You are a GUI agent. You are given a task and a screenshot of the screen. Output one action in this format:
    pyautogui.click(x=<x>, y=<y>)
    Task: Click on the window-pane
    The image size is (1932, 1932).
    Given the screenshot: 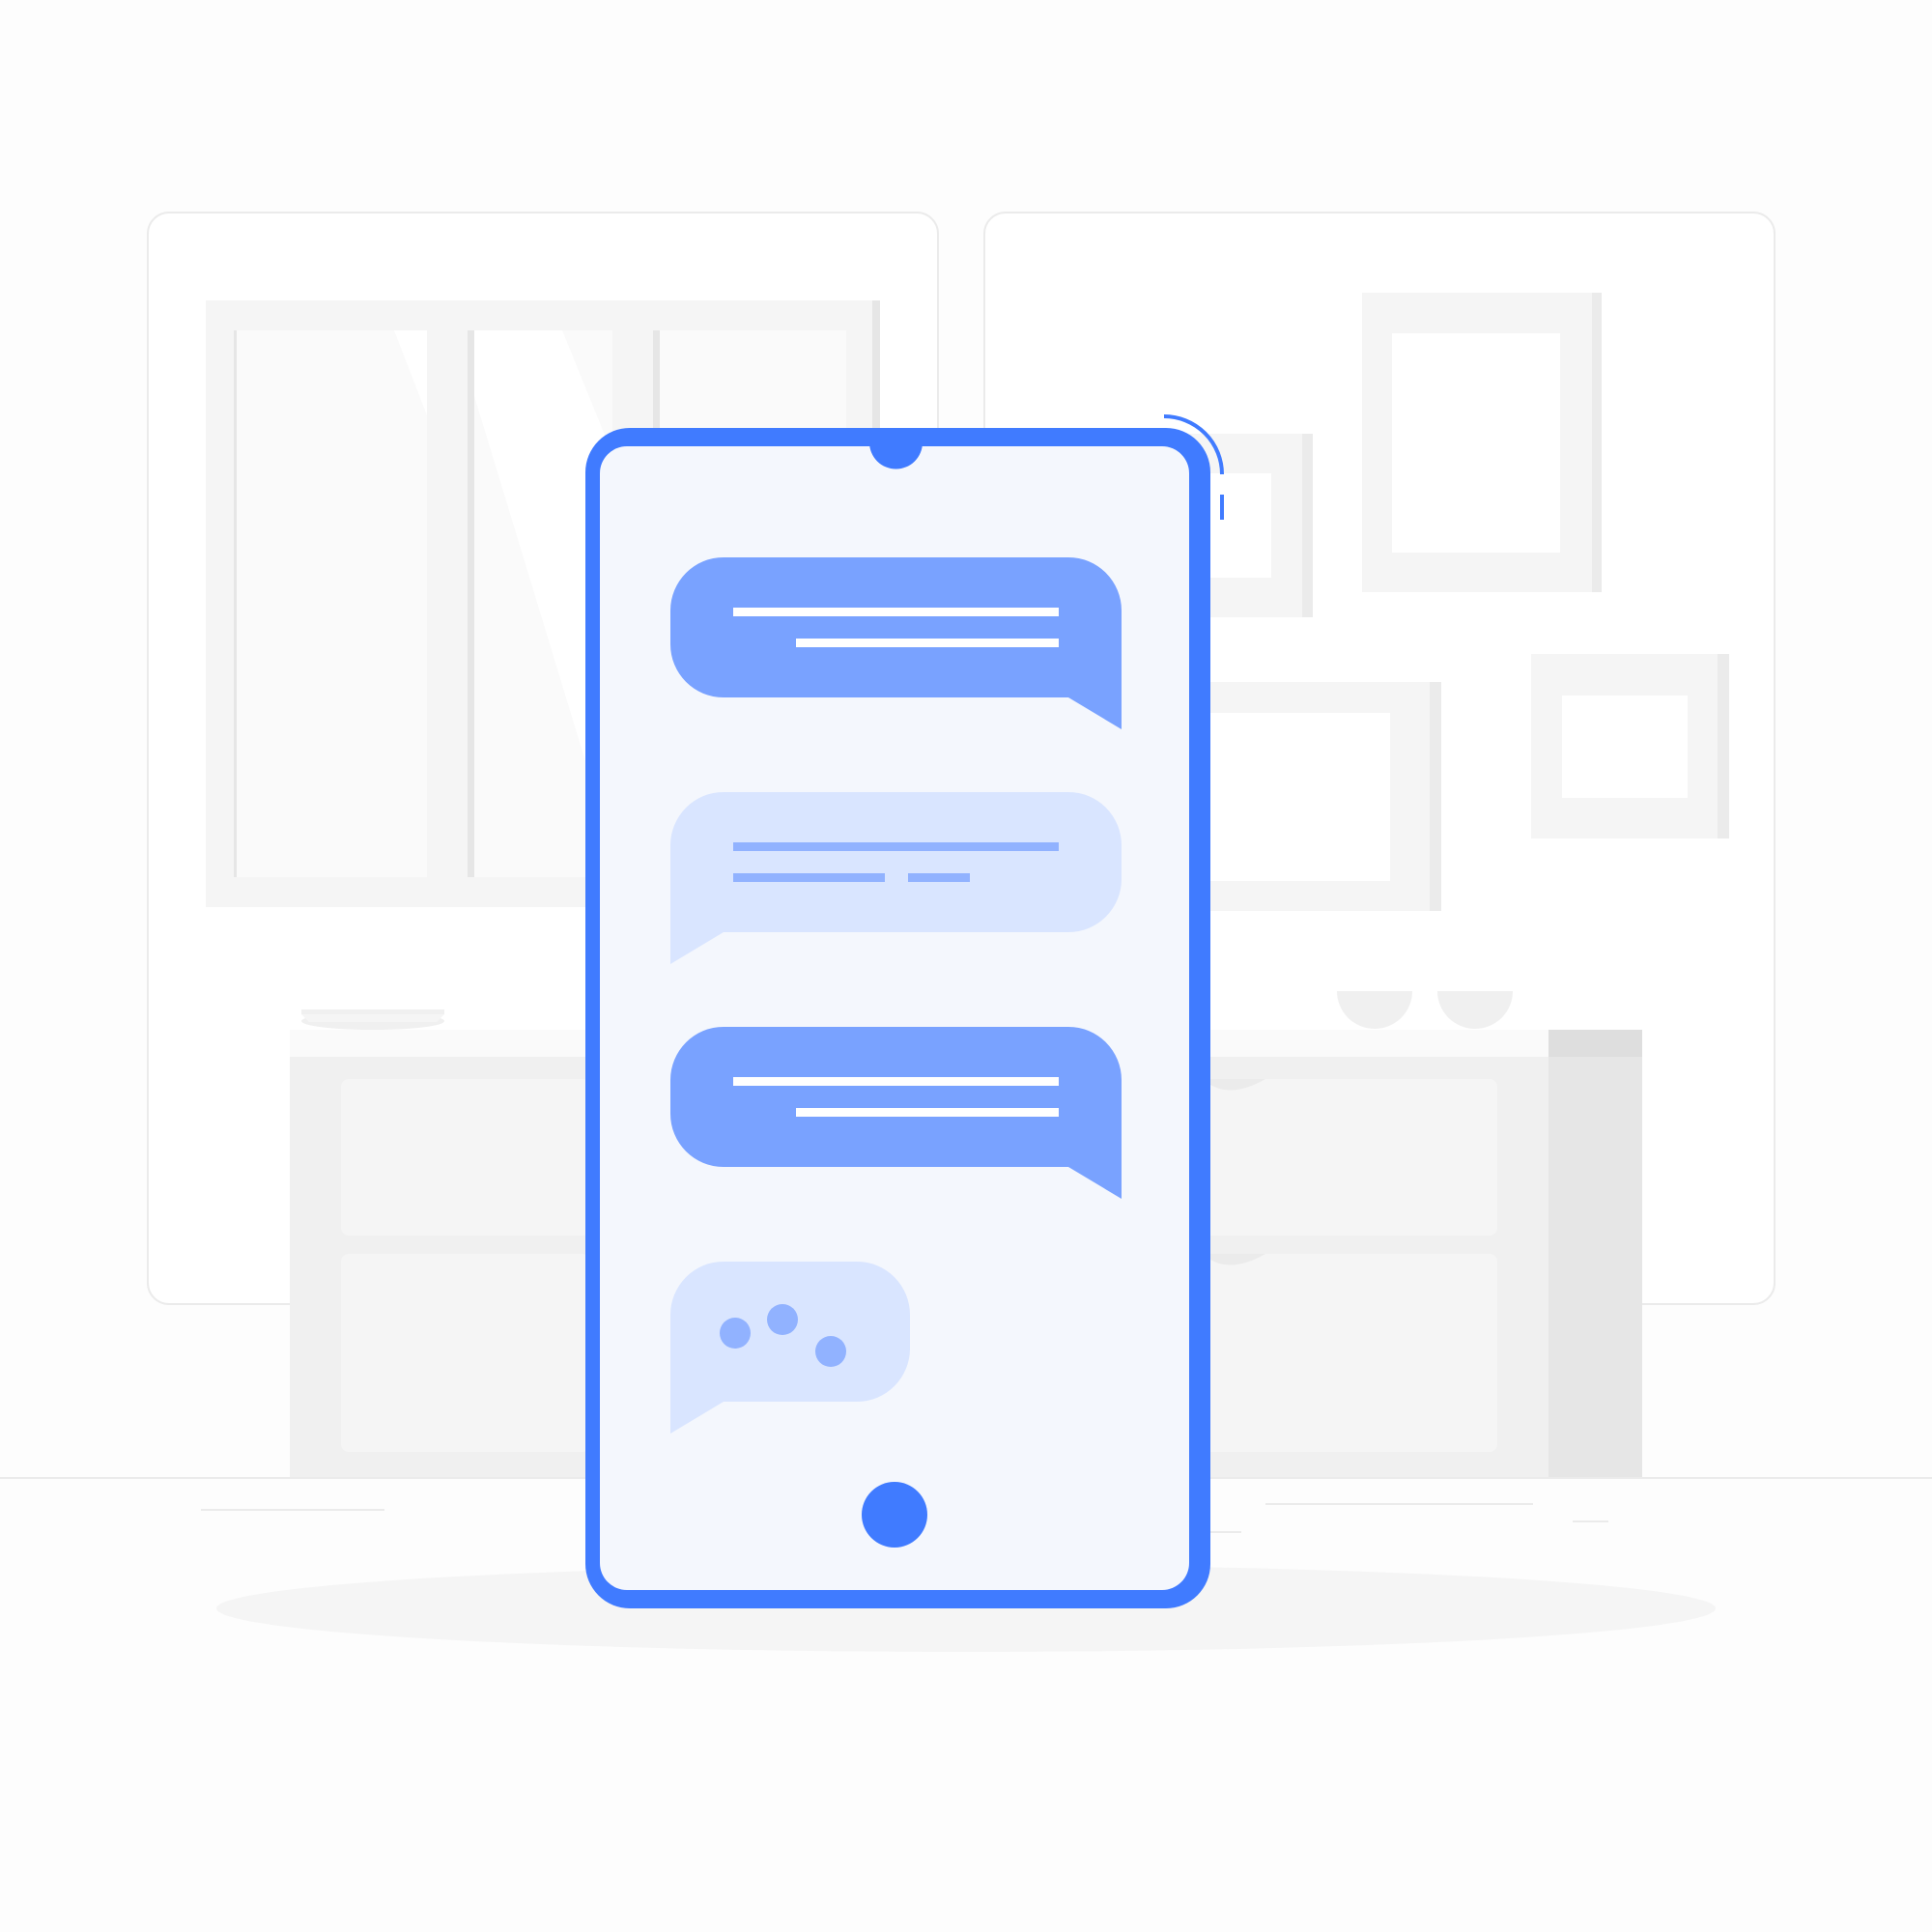 What is the action you would take?
    pyautogui.click(x=330, y=603)
    